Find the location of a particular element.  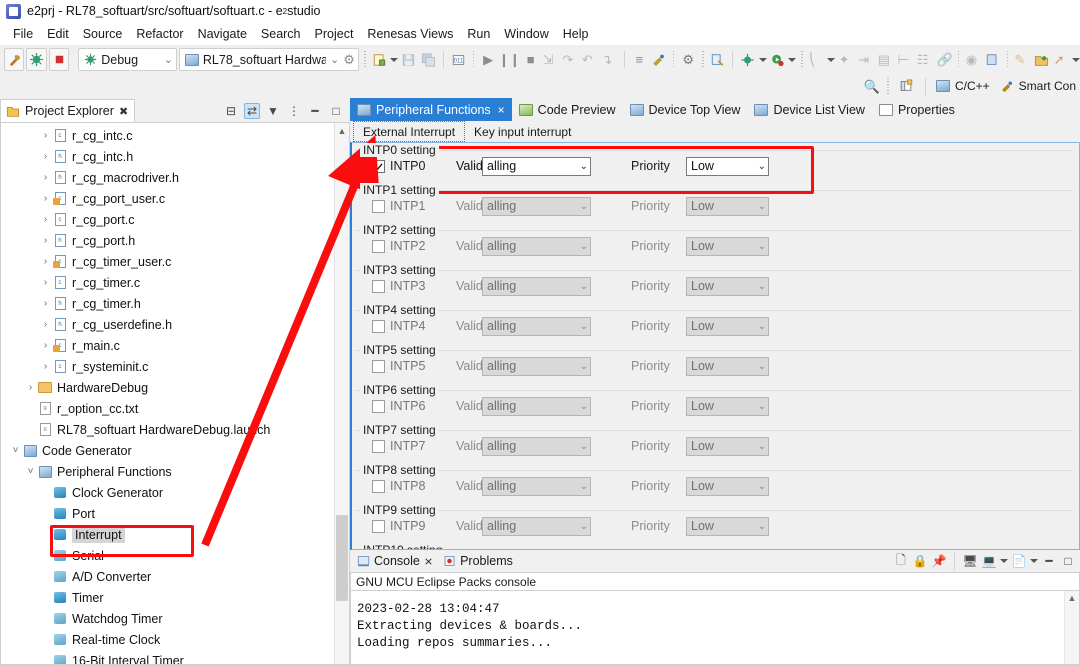

next-annotation-button: ✦ is located at coordinates (846, 59).